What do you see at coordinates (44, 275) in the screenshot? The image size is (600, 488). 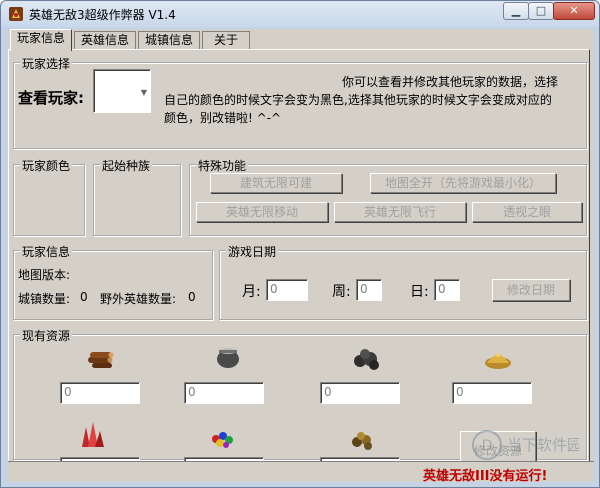 I see `map-version-label: 地图版本:` at bounding box center [44, 275].